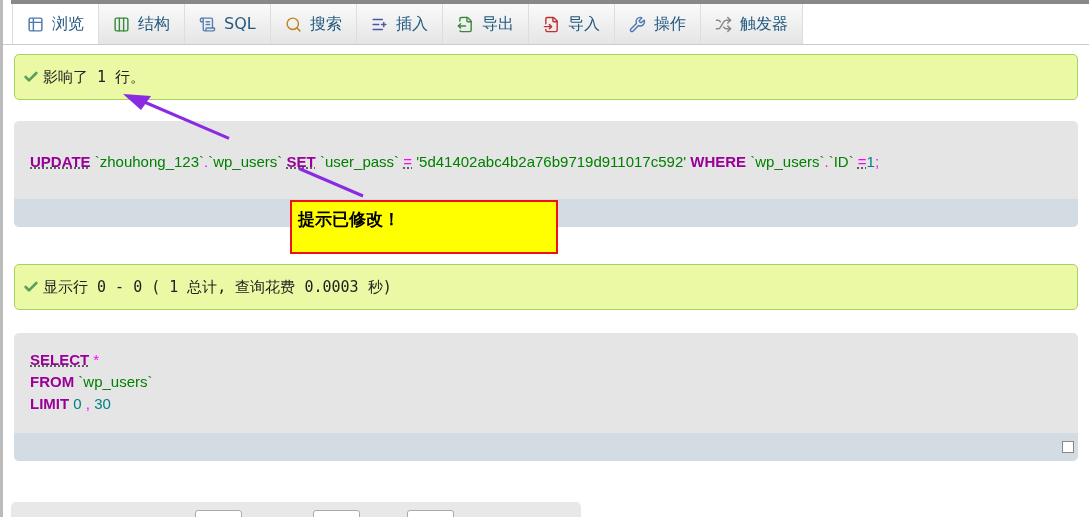  Describe the element at coordinates (228, 24) in the screenshot. I see `tab: SQL` at that location.